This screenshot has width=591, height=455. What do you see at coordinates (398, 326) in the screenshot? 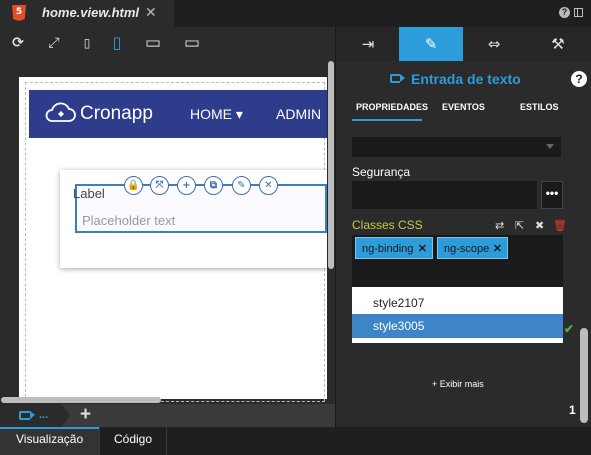
I see `autocomplete-item-label: style3005` at bounding box center [398, 326].